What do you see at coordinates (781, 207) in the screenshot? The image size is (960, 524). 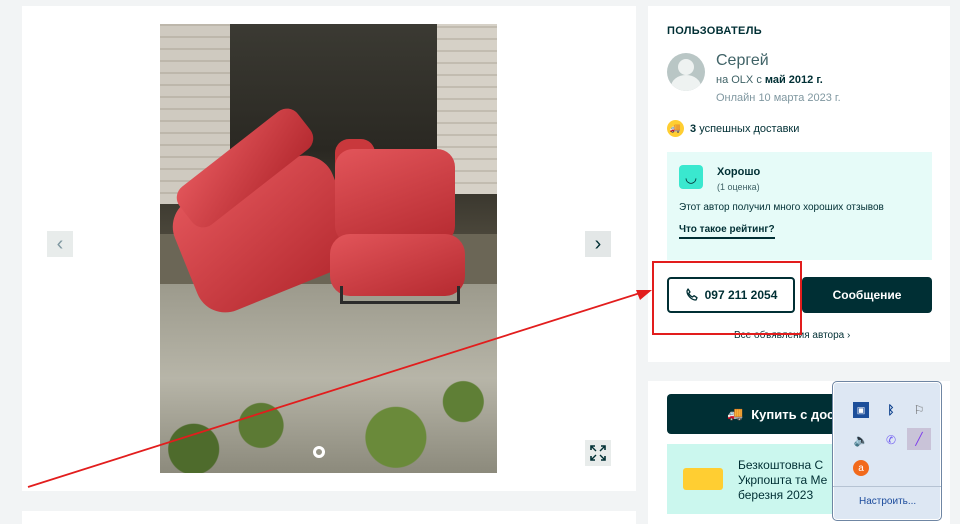 I see `rating-description: Этот автор получил много хороших отзывов` at bounding box center [781, 207].